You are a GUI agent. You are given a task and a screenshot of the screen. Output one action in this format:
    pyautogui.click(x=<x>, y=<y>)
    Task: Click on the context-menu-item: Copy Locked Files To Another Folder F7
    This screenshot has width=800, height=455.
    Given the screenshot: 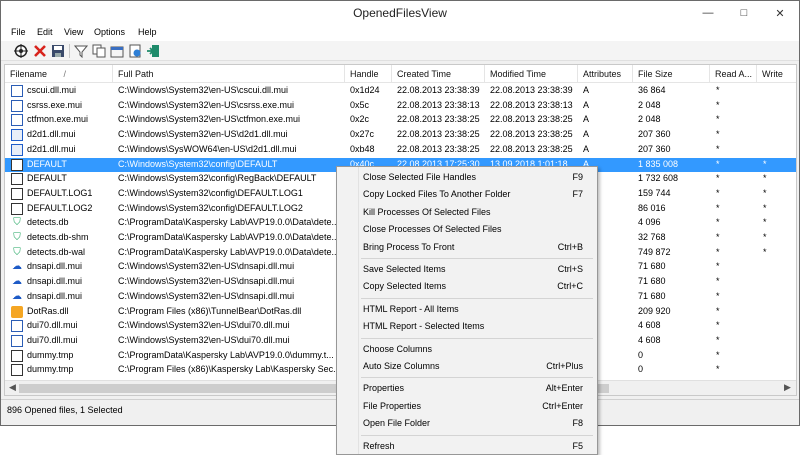 What is the action you would take?
    pyautogui.click(x=467, y=194)
    